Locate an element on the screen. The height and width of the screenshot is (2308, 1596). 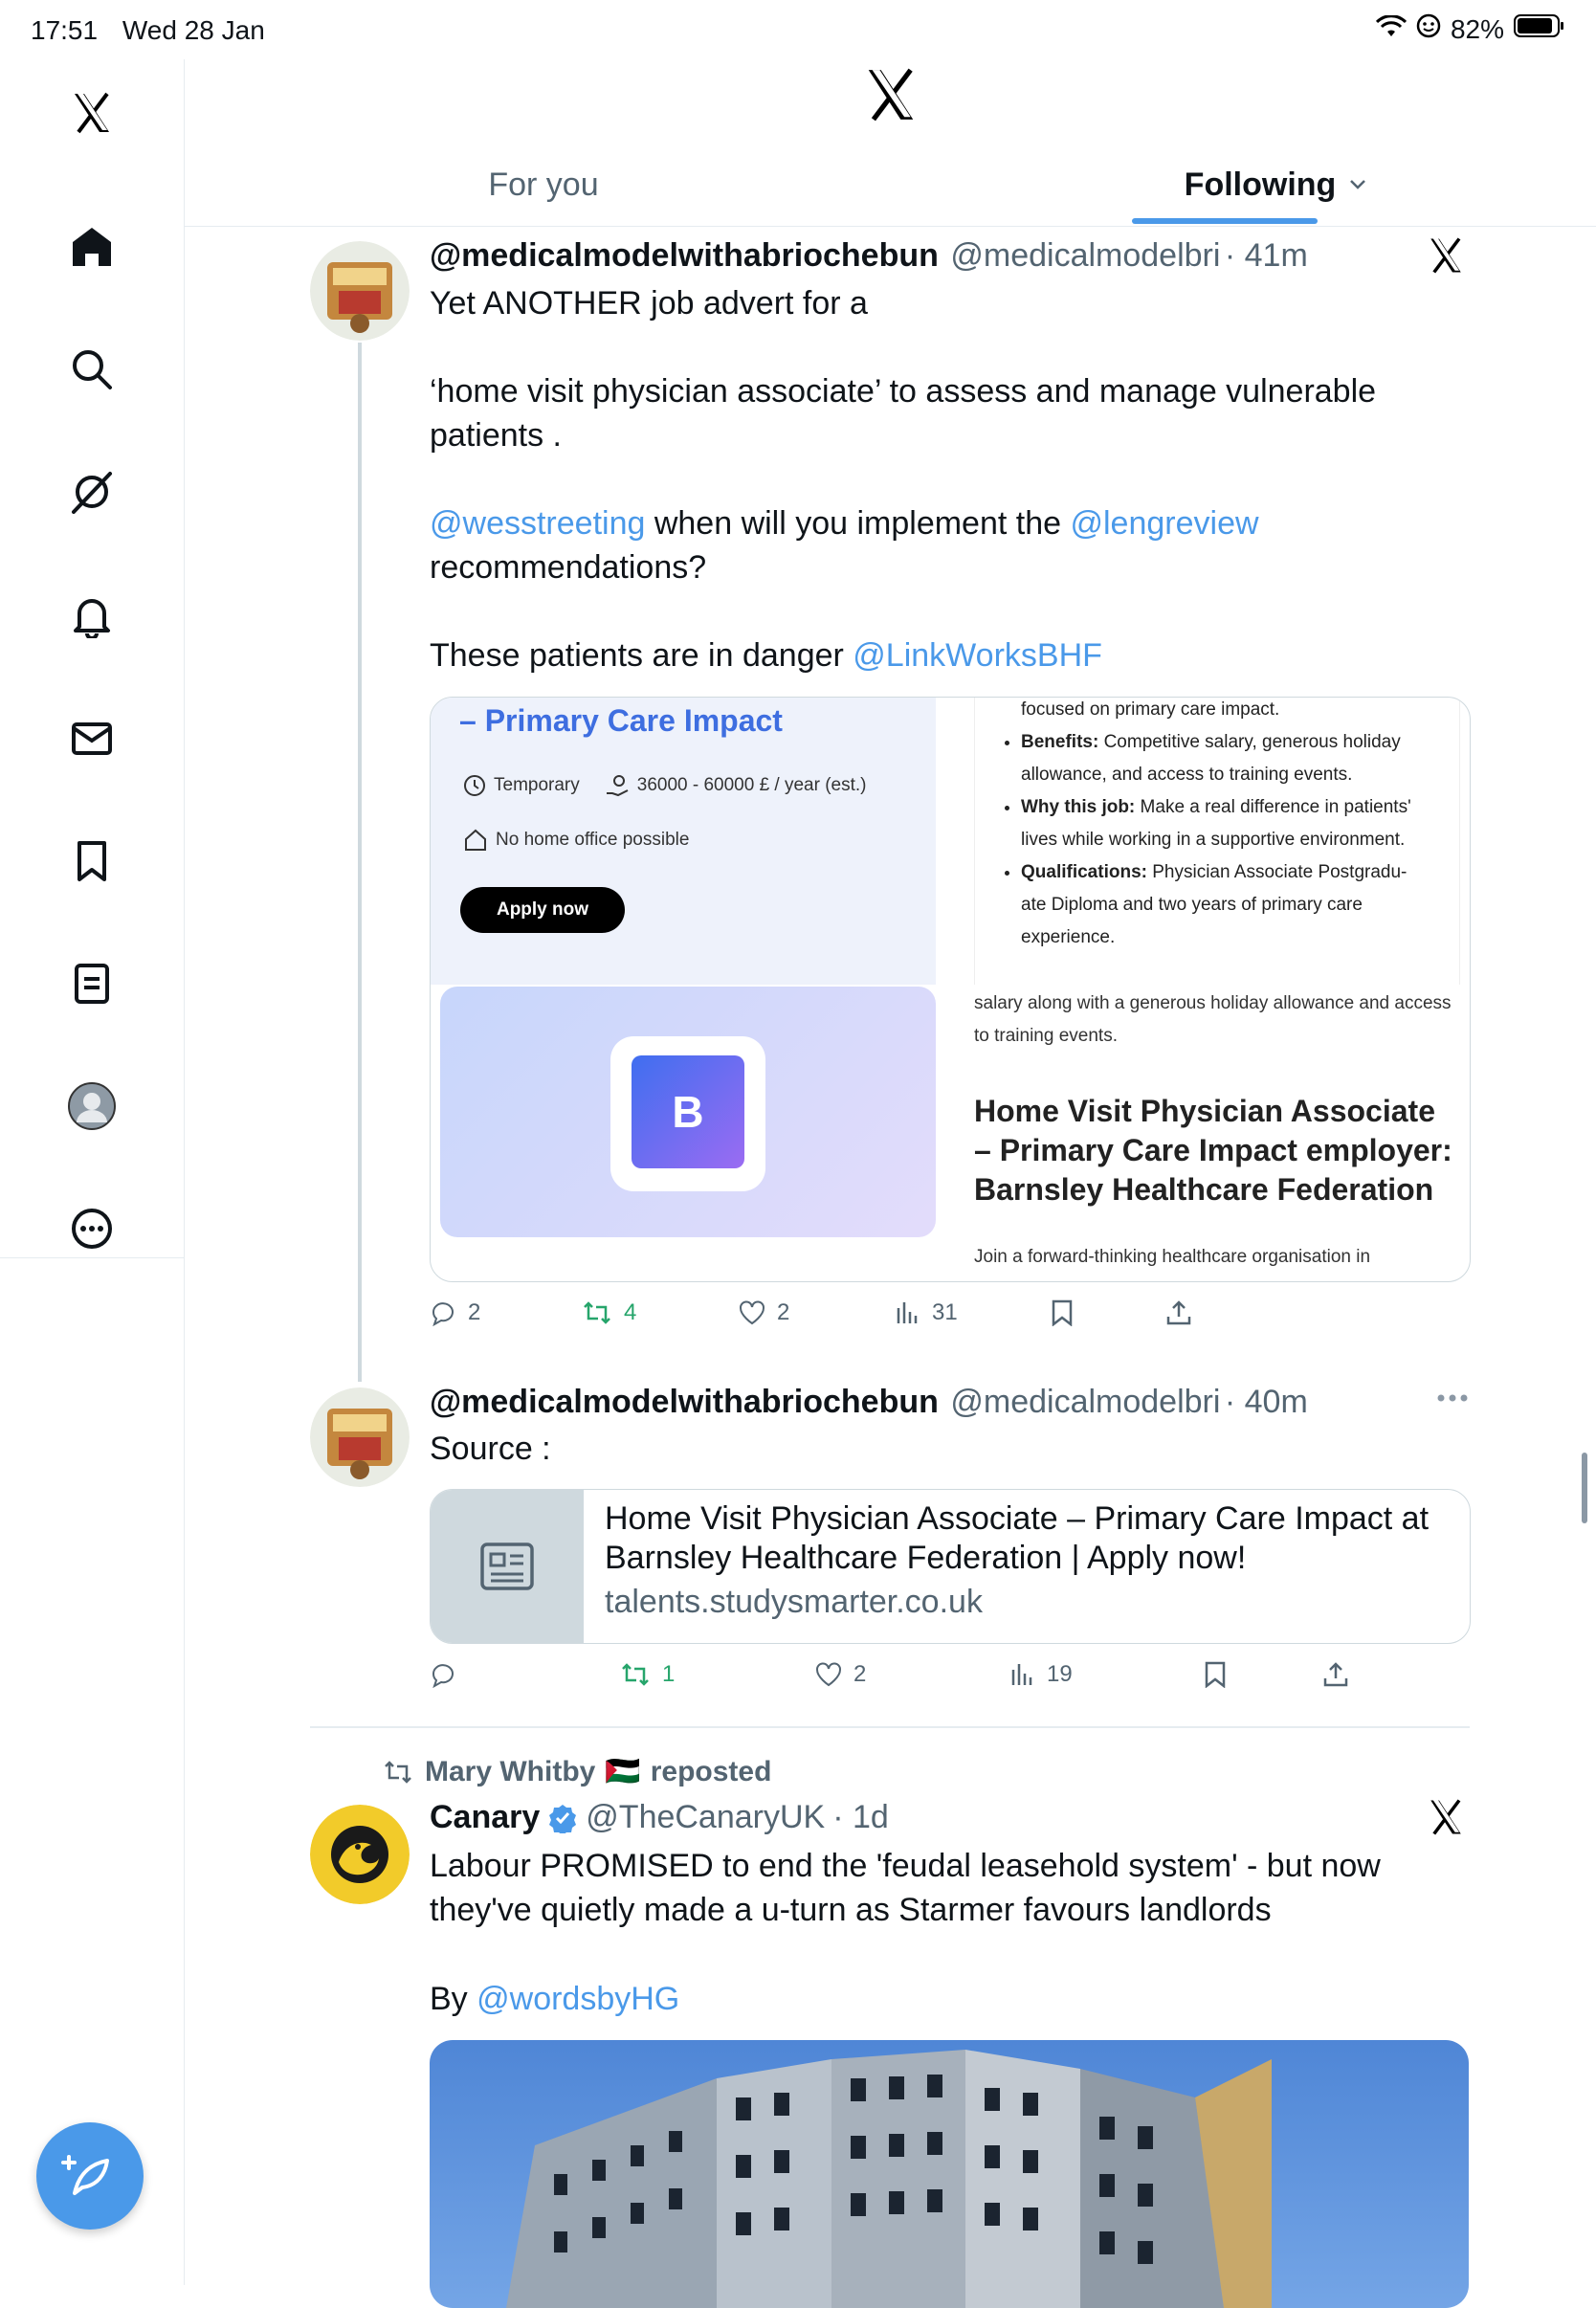
mention-link: @LinkWorksBHF is located at coordinates (978, 655).